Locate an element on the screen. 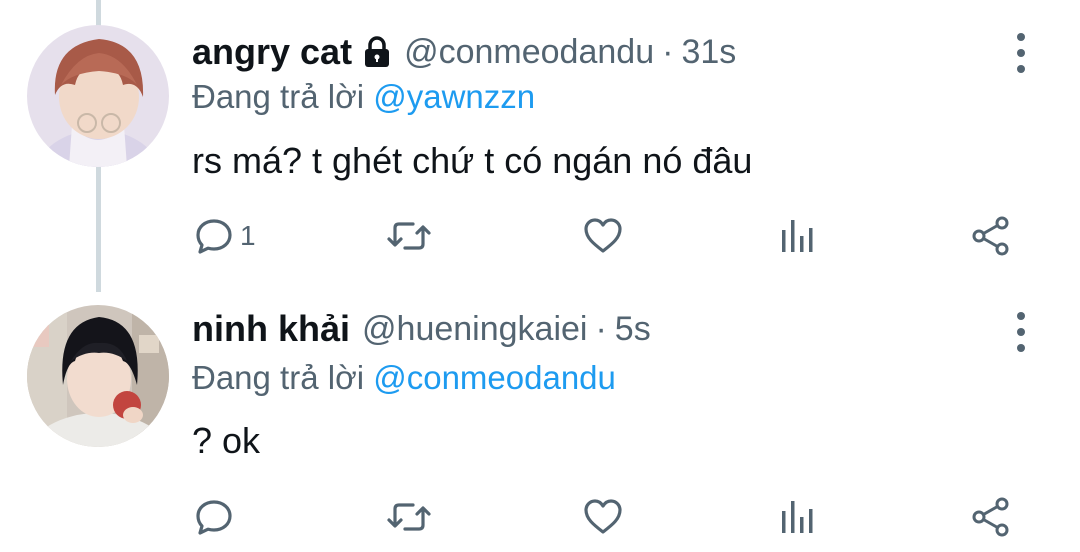  user-handle: @conmeodandu is located at coordinates (529, 52).